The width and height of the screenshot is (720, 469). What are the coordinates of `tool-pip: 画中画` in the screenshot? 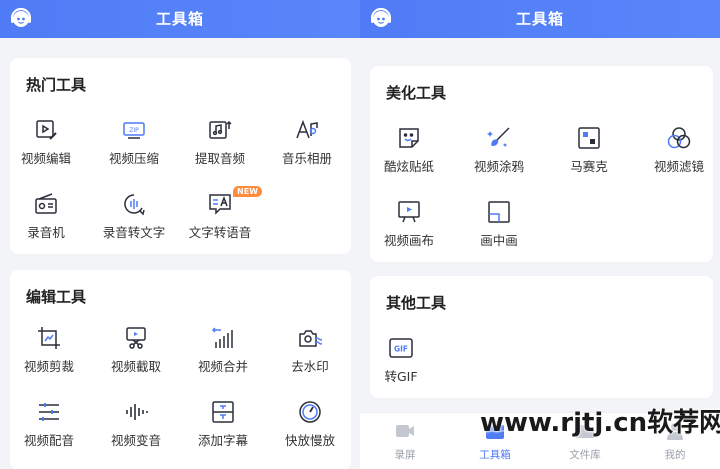 It's located at (499, 226).